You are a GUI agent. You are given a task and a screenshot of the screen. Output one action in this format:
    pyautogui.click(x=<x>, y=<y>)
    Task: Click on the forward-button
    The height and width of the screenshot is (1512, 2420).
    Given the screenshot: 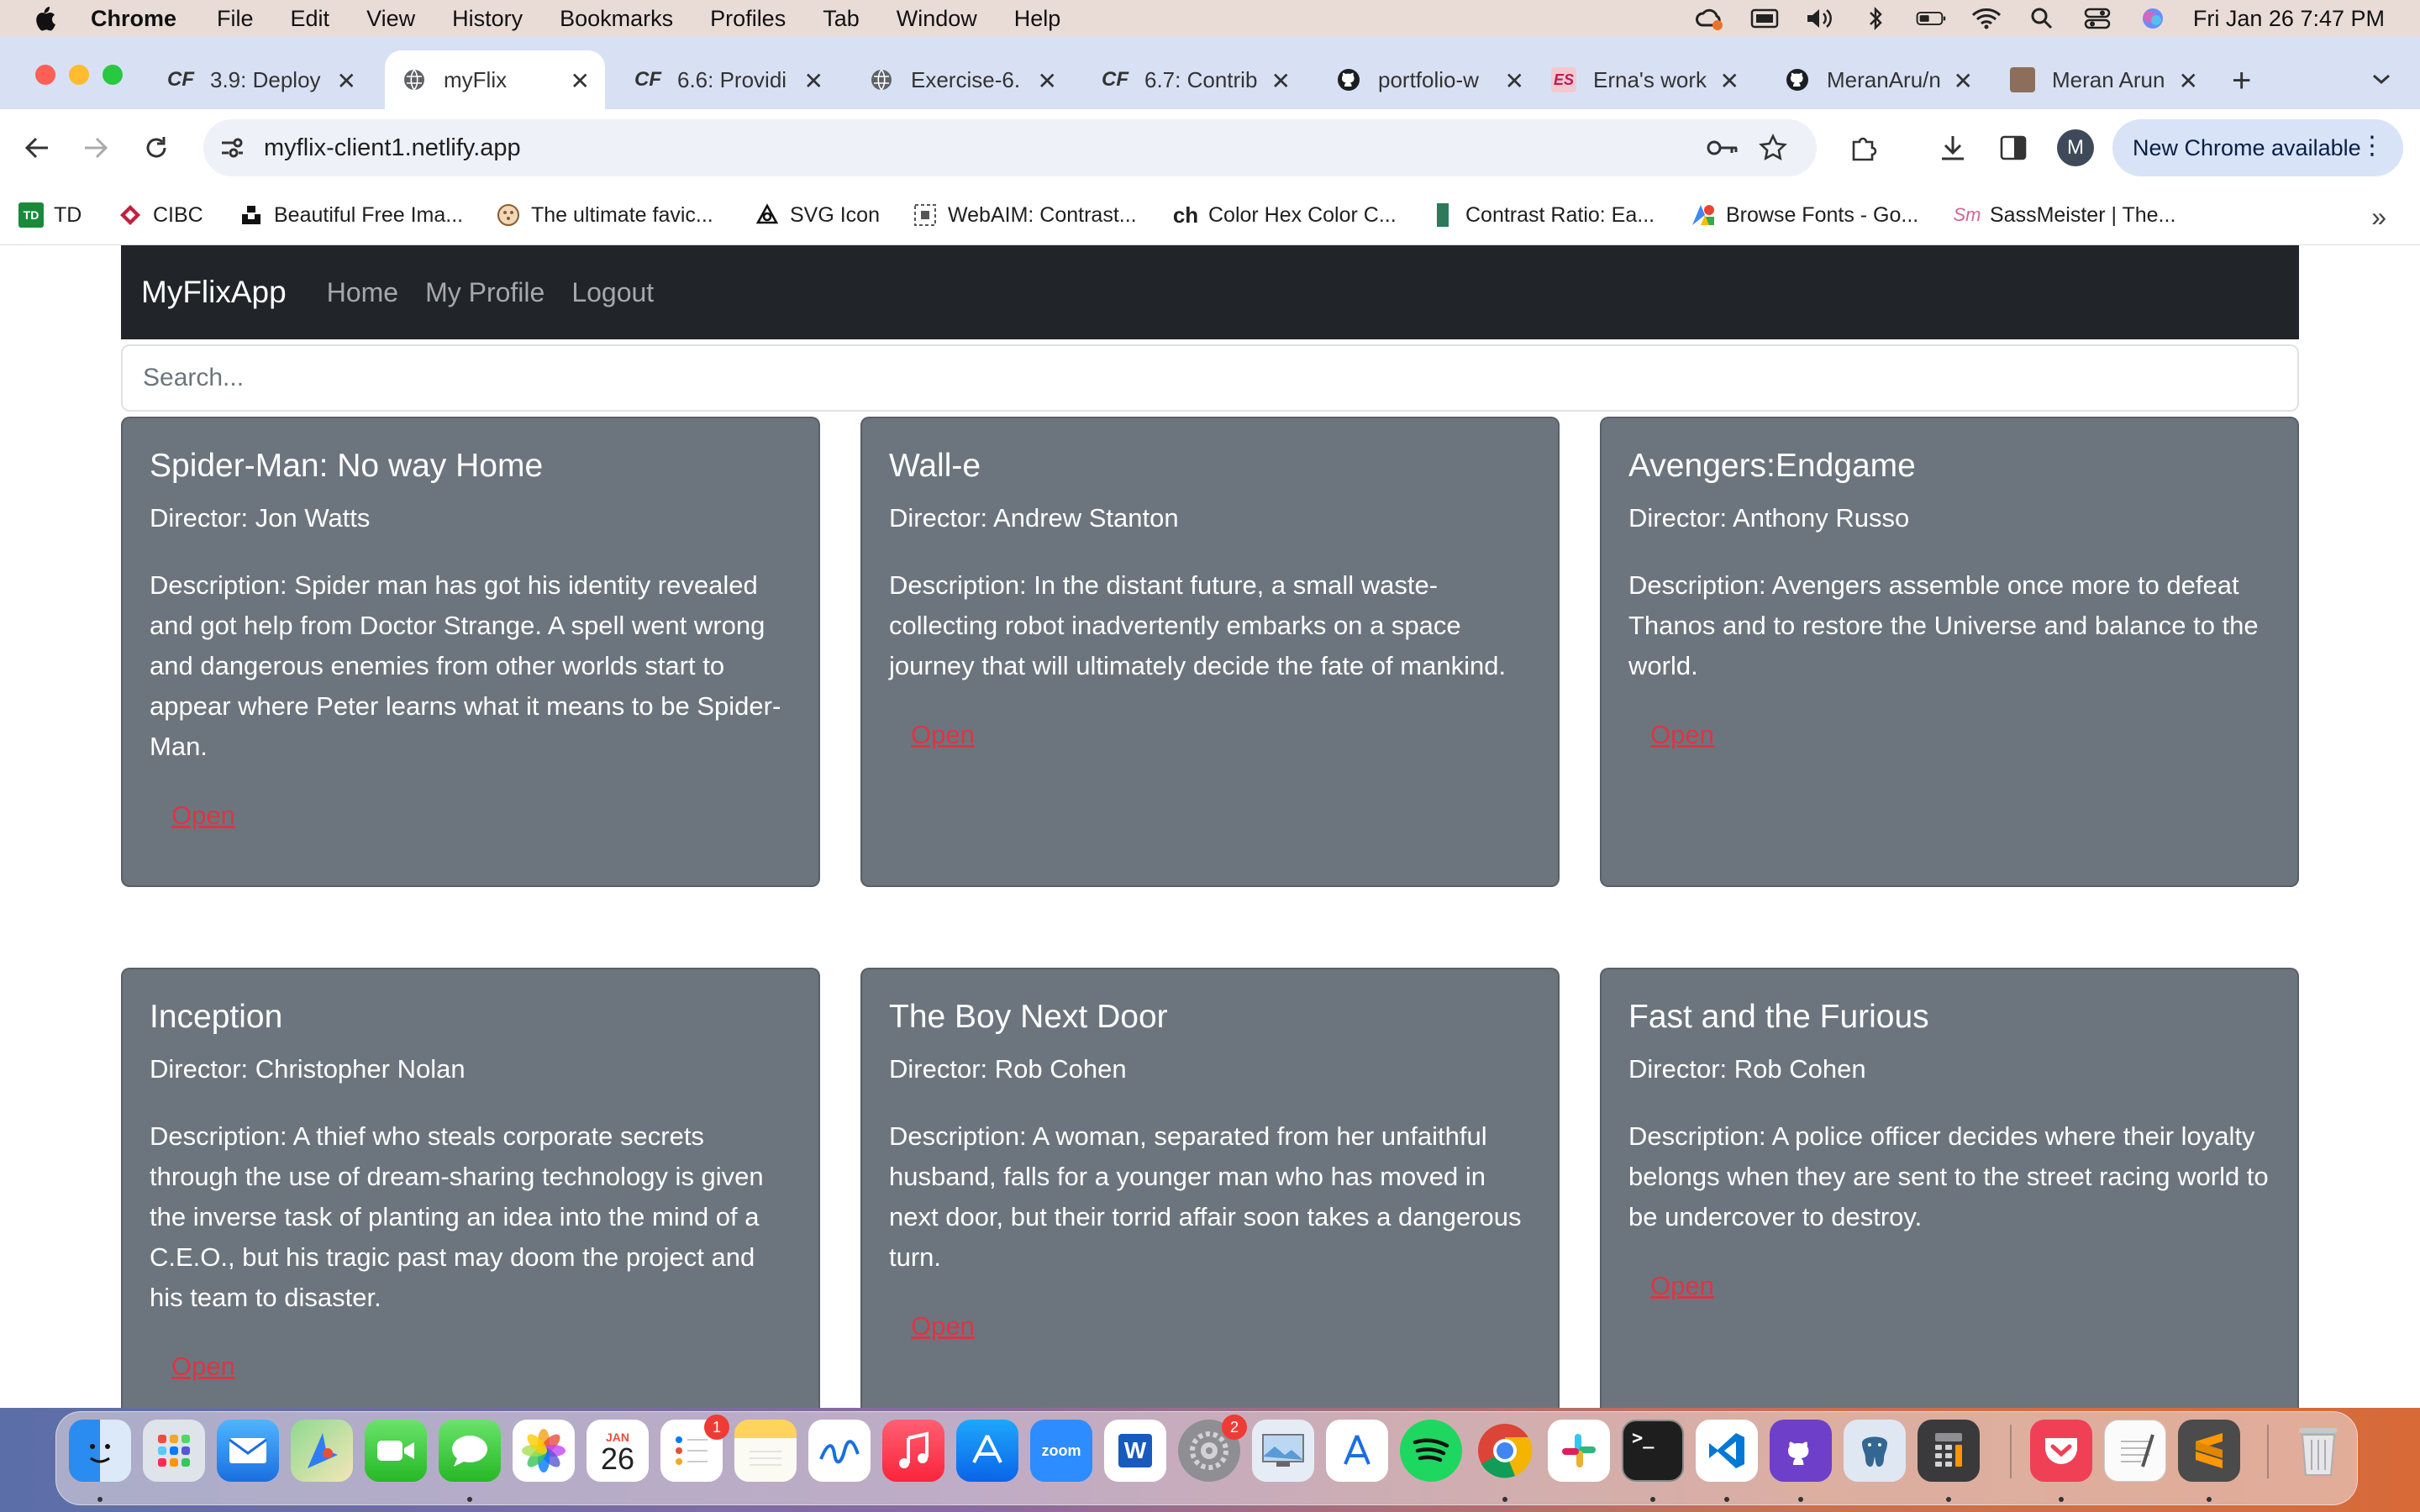 What is the action you would take?
    pyautogui.click(x=96, y=147)
    